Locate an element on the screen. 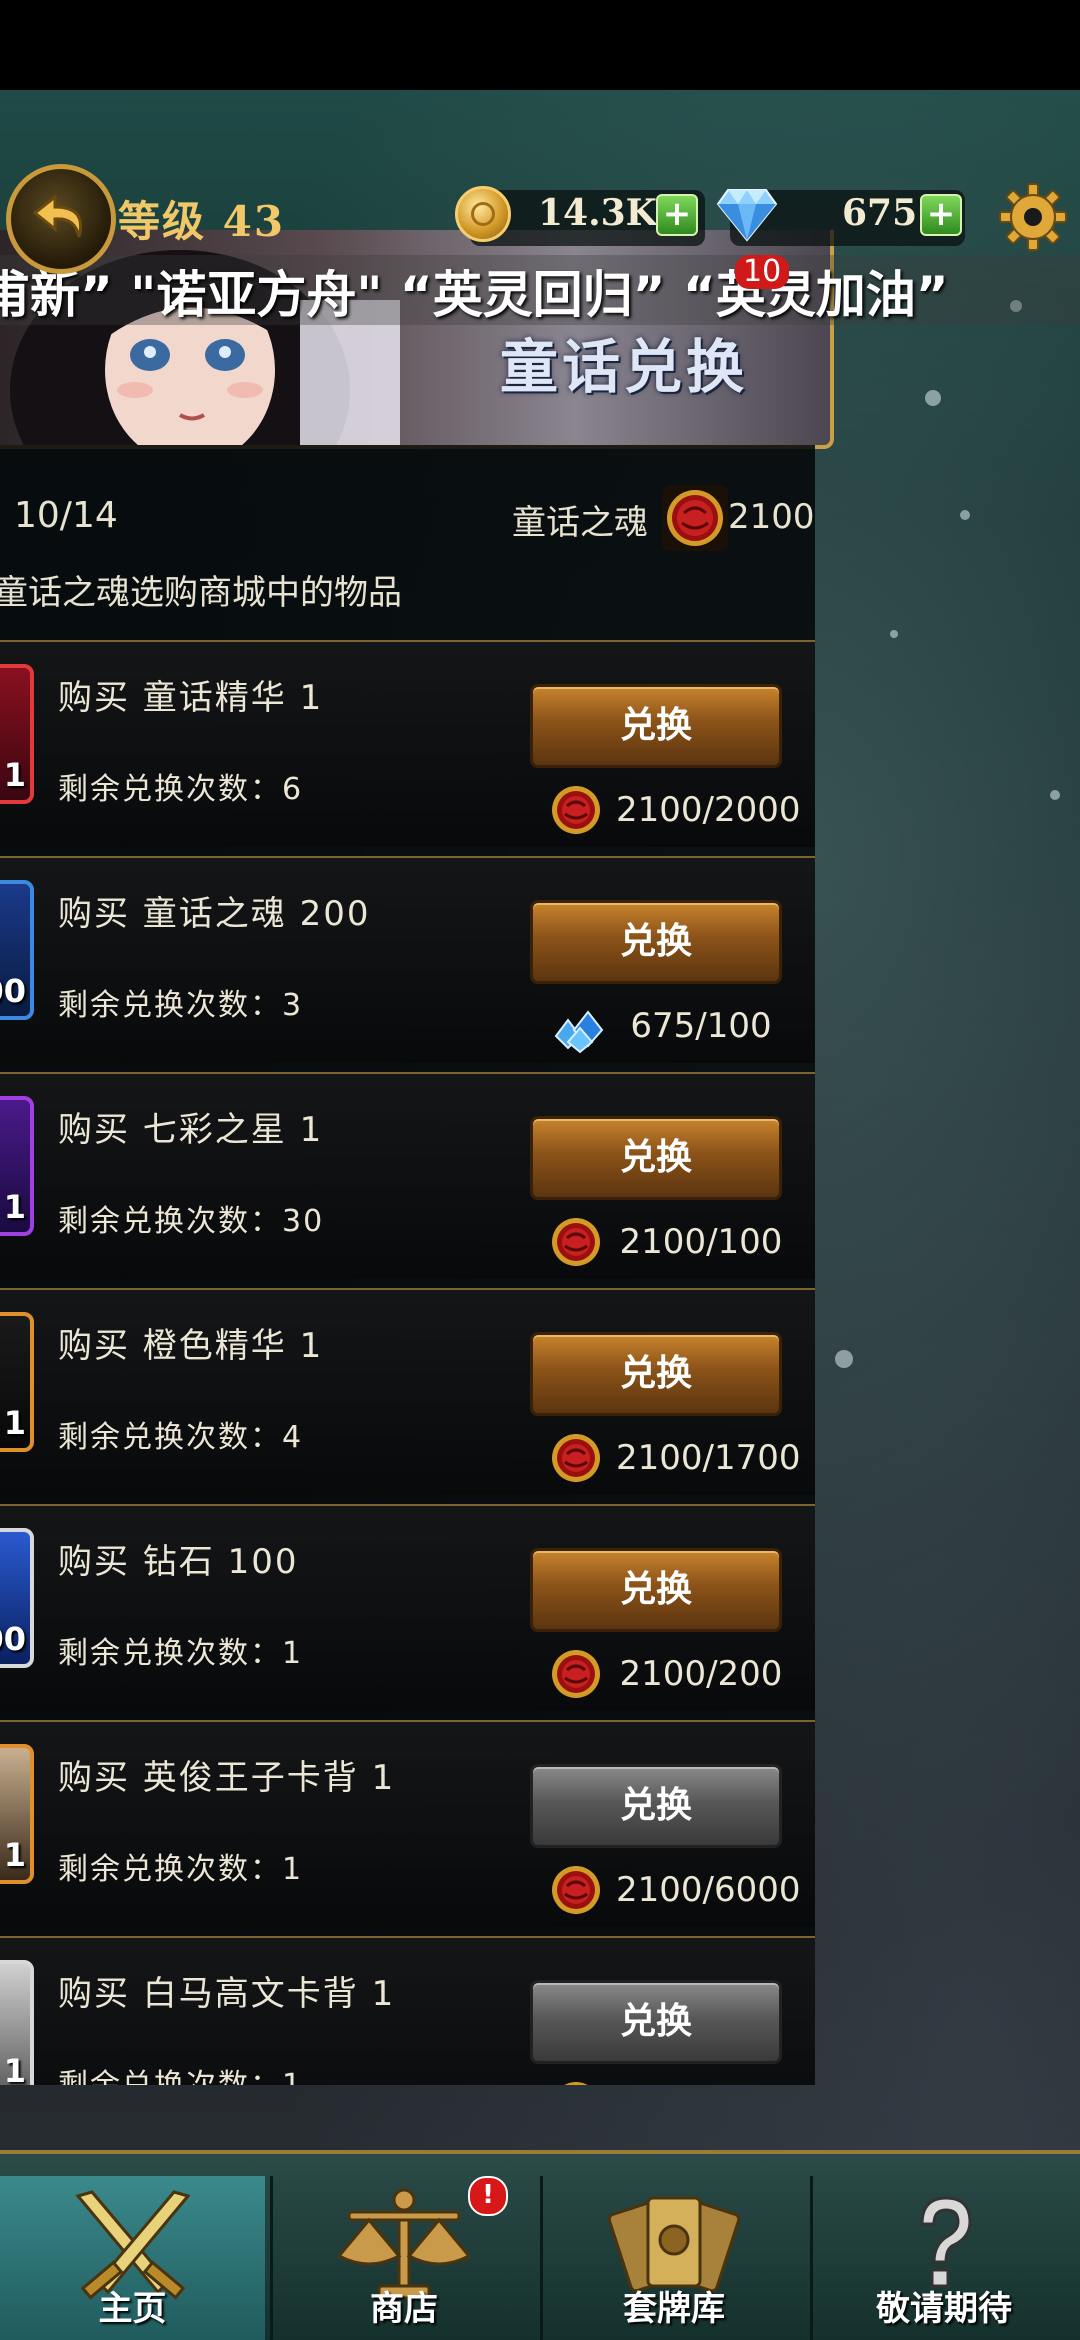  tab-coming-soon: 敬请期待 is located at coordinates (942, 2258).